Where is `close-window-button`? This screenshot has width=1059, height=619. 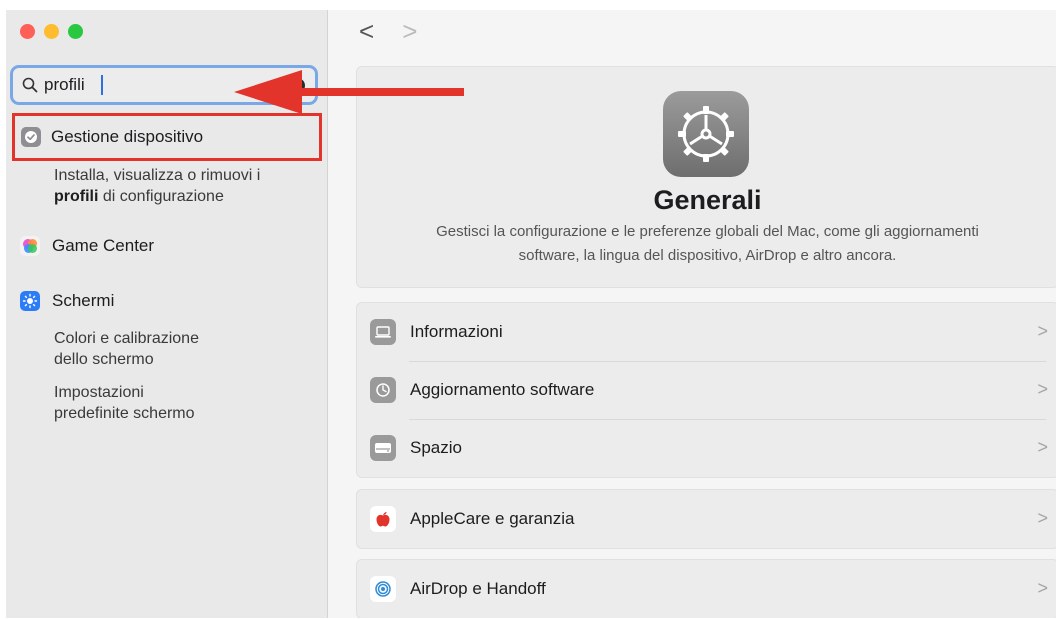 close-window-button is located at coordinates (27, 31).